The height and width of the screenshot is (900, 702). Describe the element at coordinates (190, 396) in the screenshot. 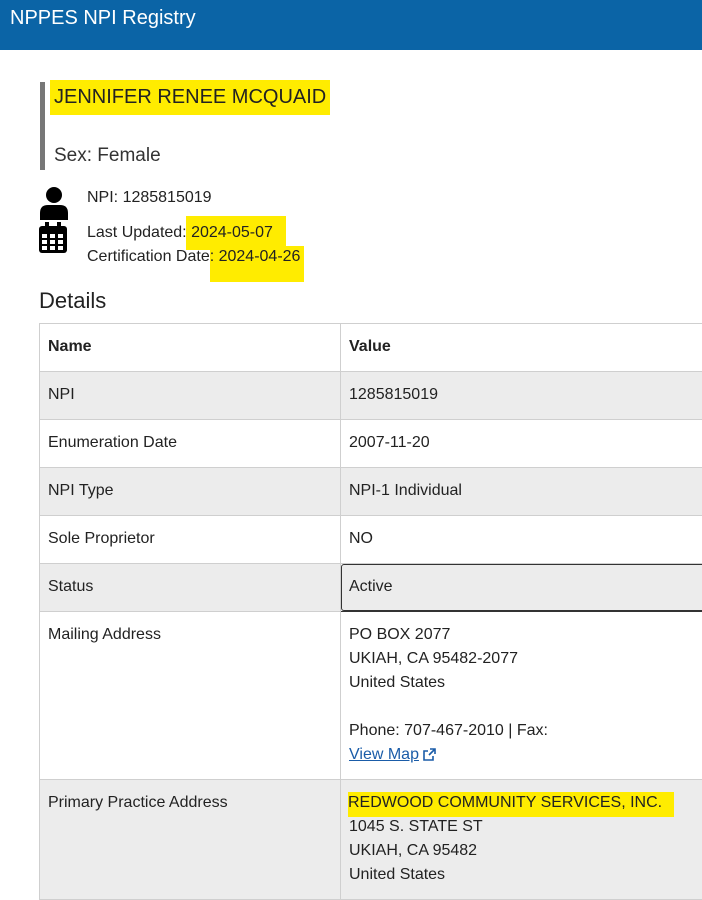

I see `row-name: NPI` at that location.